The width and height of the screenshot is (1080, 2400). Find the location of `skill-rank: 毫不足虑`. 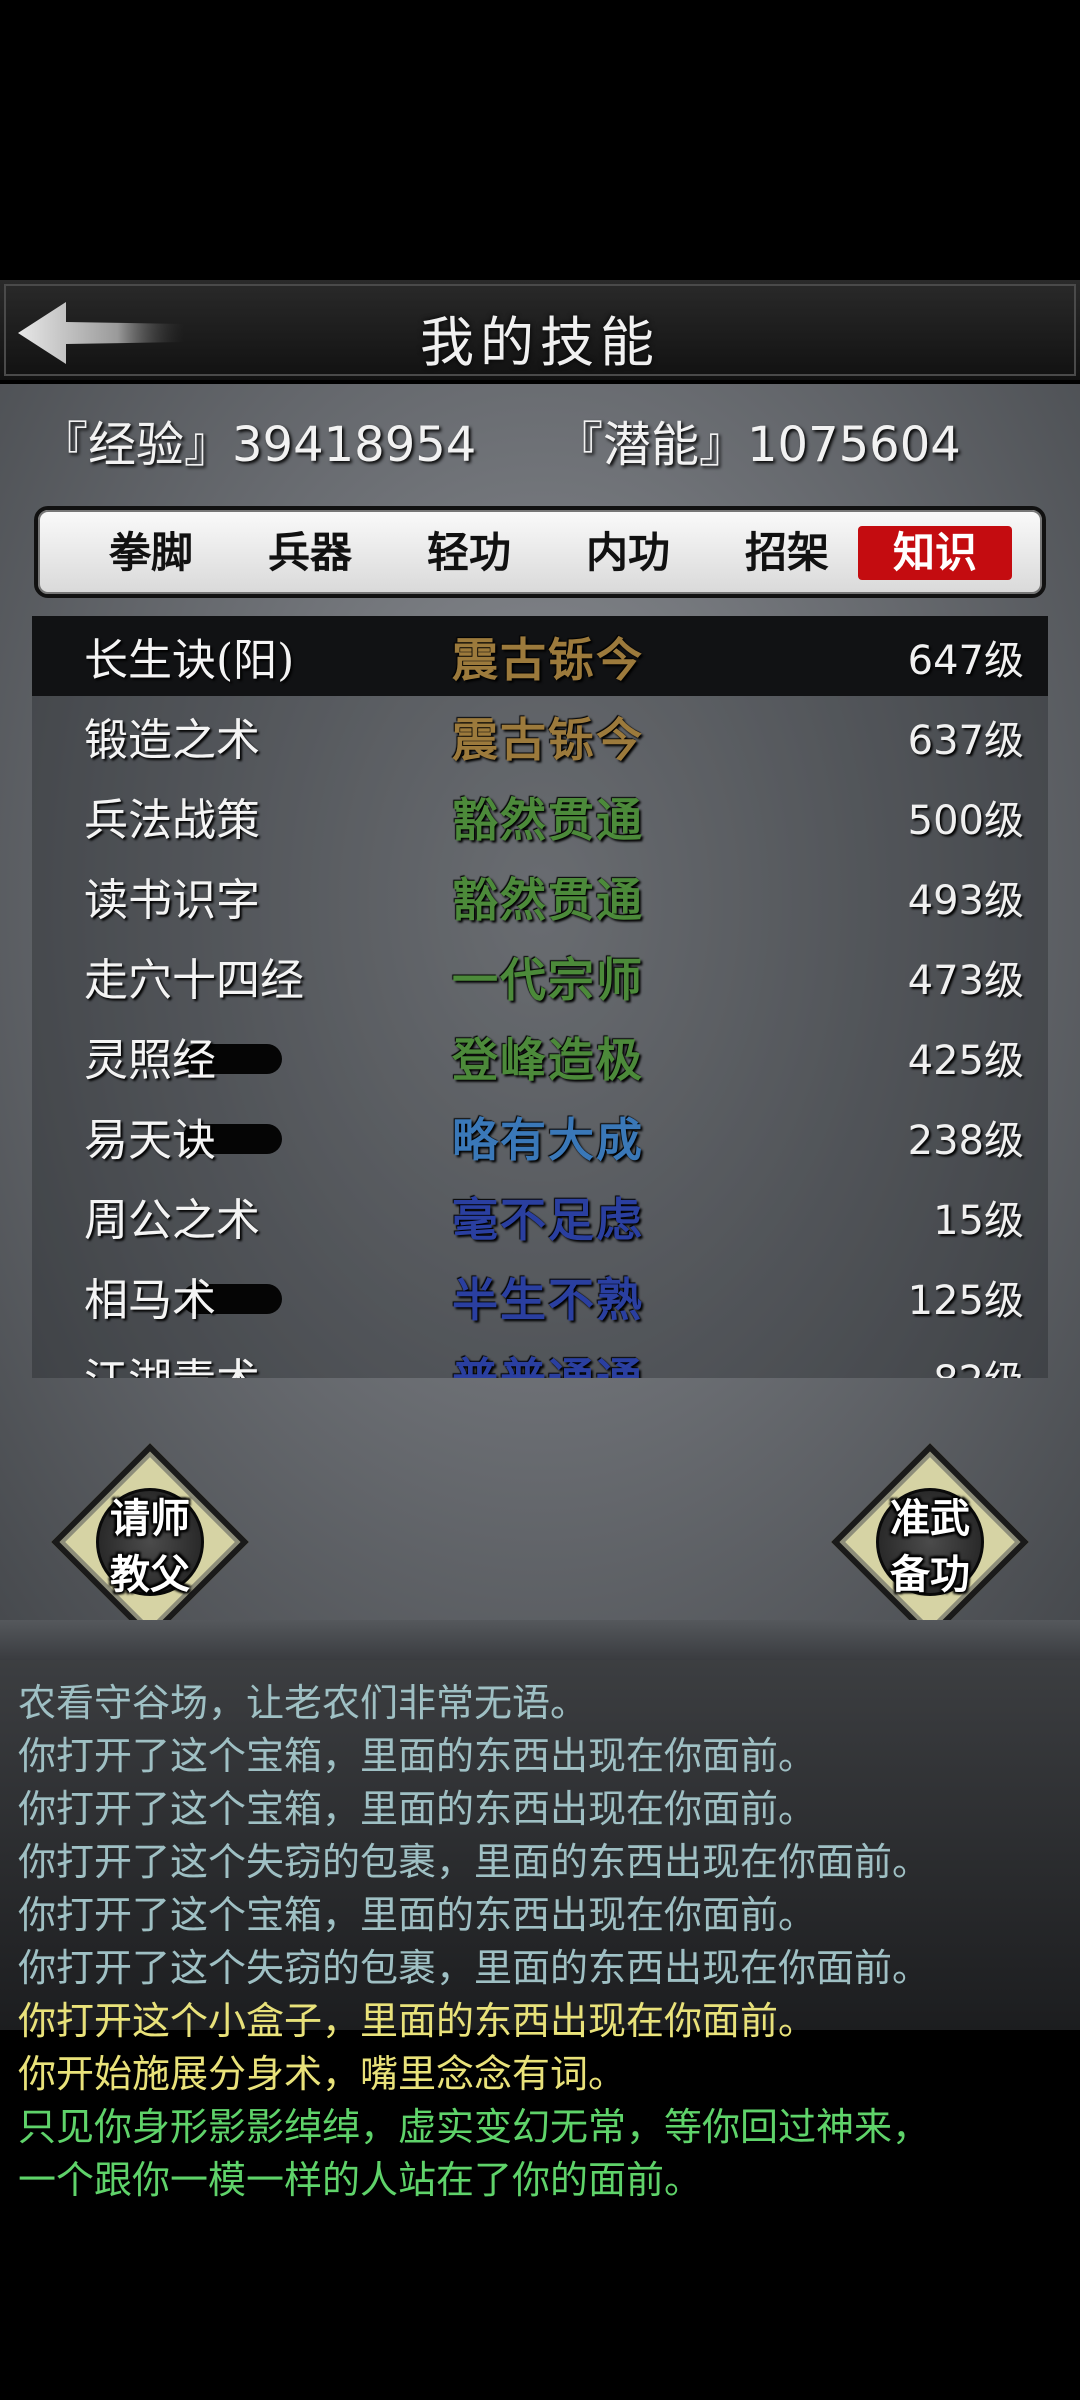

skill-rank: 毫不足虑 is located at coordinates (548, 1220).